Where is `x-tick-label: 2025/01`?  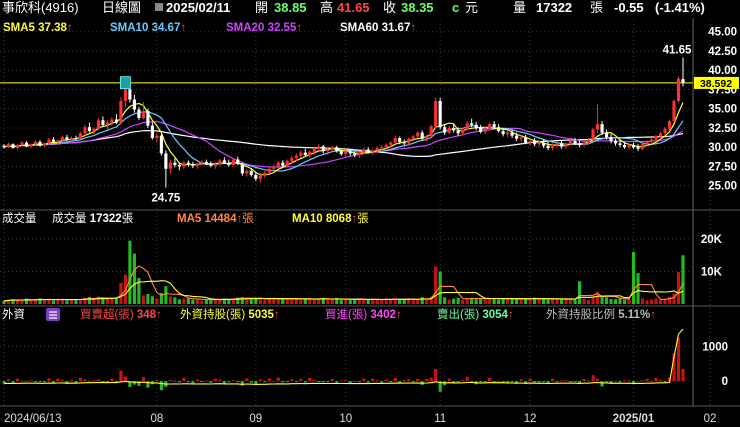 x-tick-label: 2025/01 is located at coordinates (634, 419).